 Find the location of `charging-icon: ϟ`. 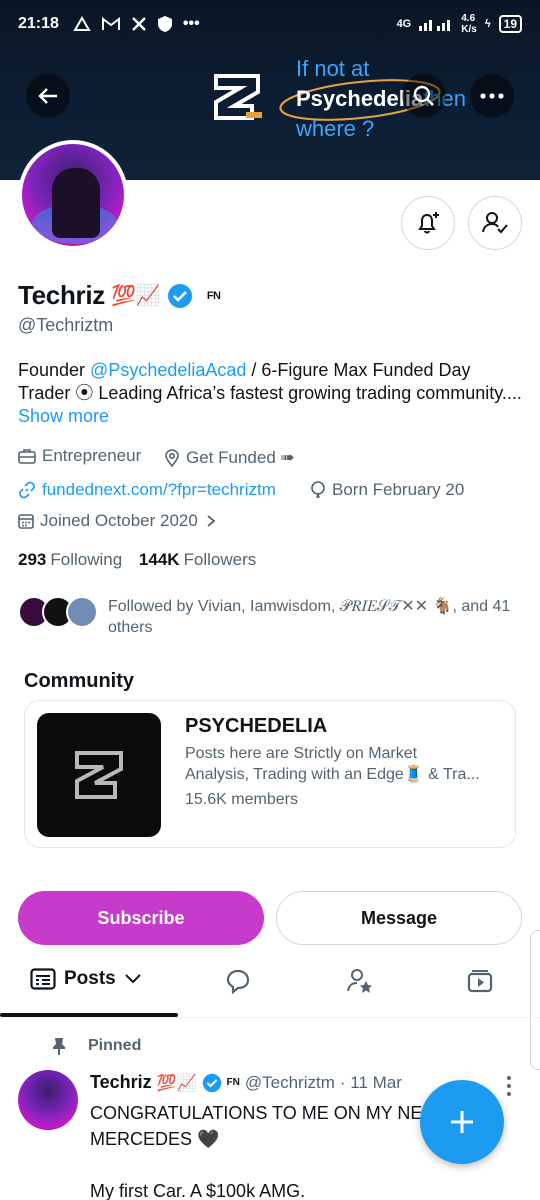

charging-icon: ϟ is located at coordinates (487, 24).